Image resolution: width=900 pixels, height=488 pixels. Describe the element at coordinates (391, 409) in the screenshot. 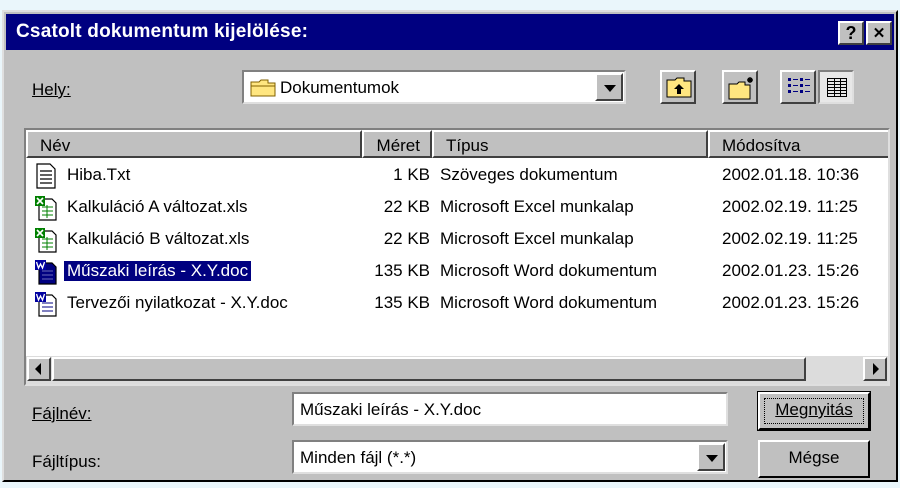

I see `filename-value: Műszaki leírás - X.Y.doc` at that location.